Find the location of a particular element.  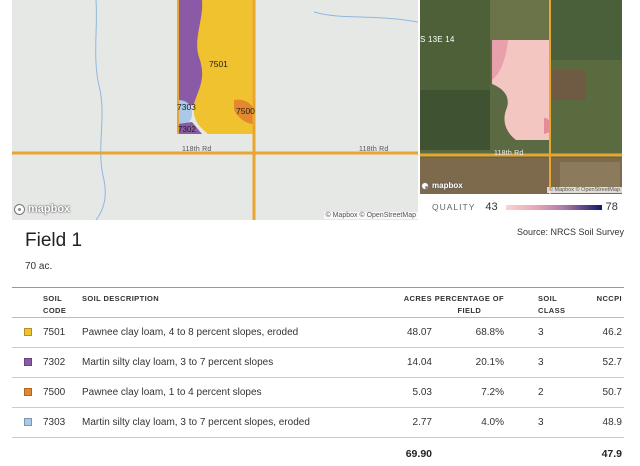

field-acres: 70 ac. is located at coordinates (39, 266).